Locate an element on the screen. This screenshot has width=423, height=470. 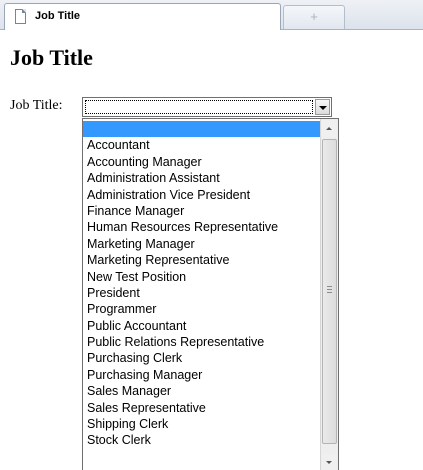
dropdown-option: New Test Position is located at coordinates (201, 277).